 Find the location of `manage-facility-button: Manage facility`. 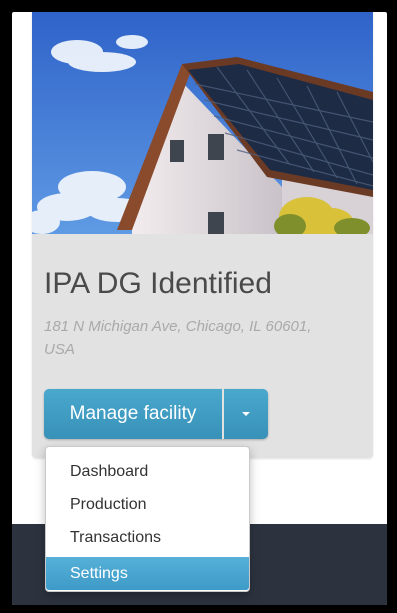

manage-facility-button: Manage facility is located at coordinates (133, 414).